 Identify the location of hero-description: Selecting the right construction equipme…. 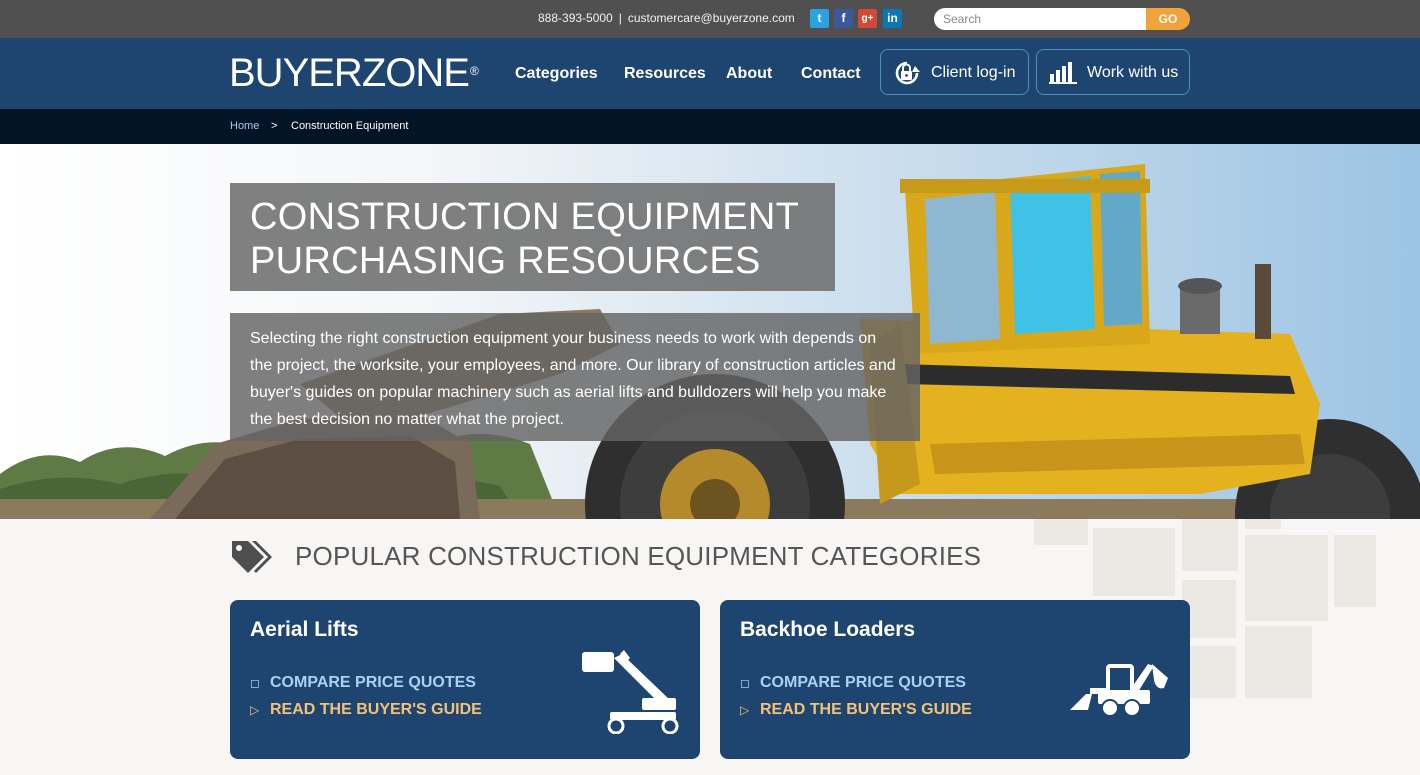
(573, 379).